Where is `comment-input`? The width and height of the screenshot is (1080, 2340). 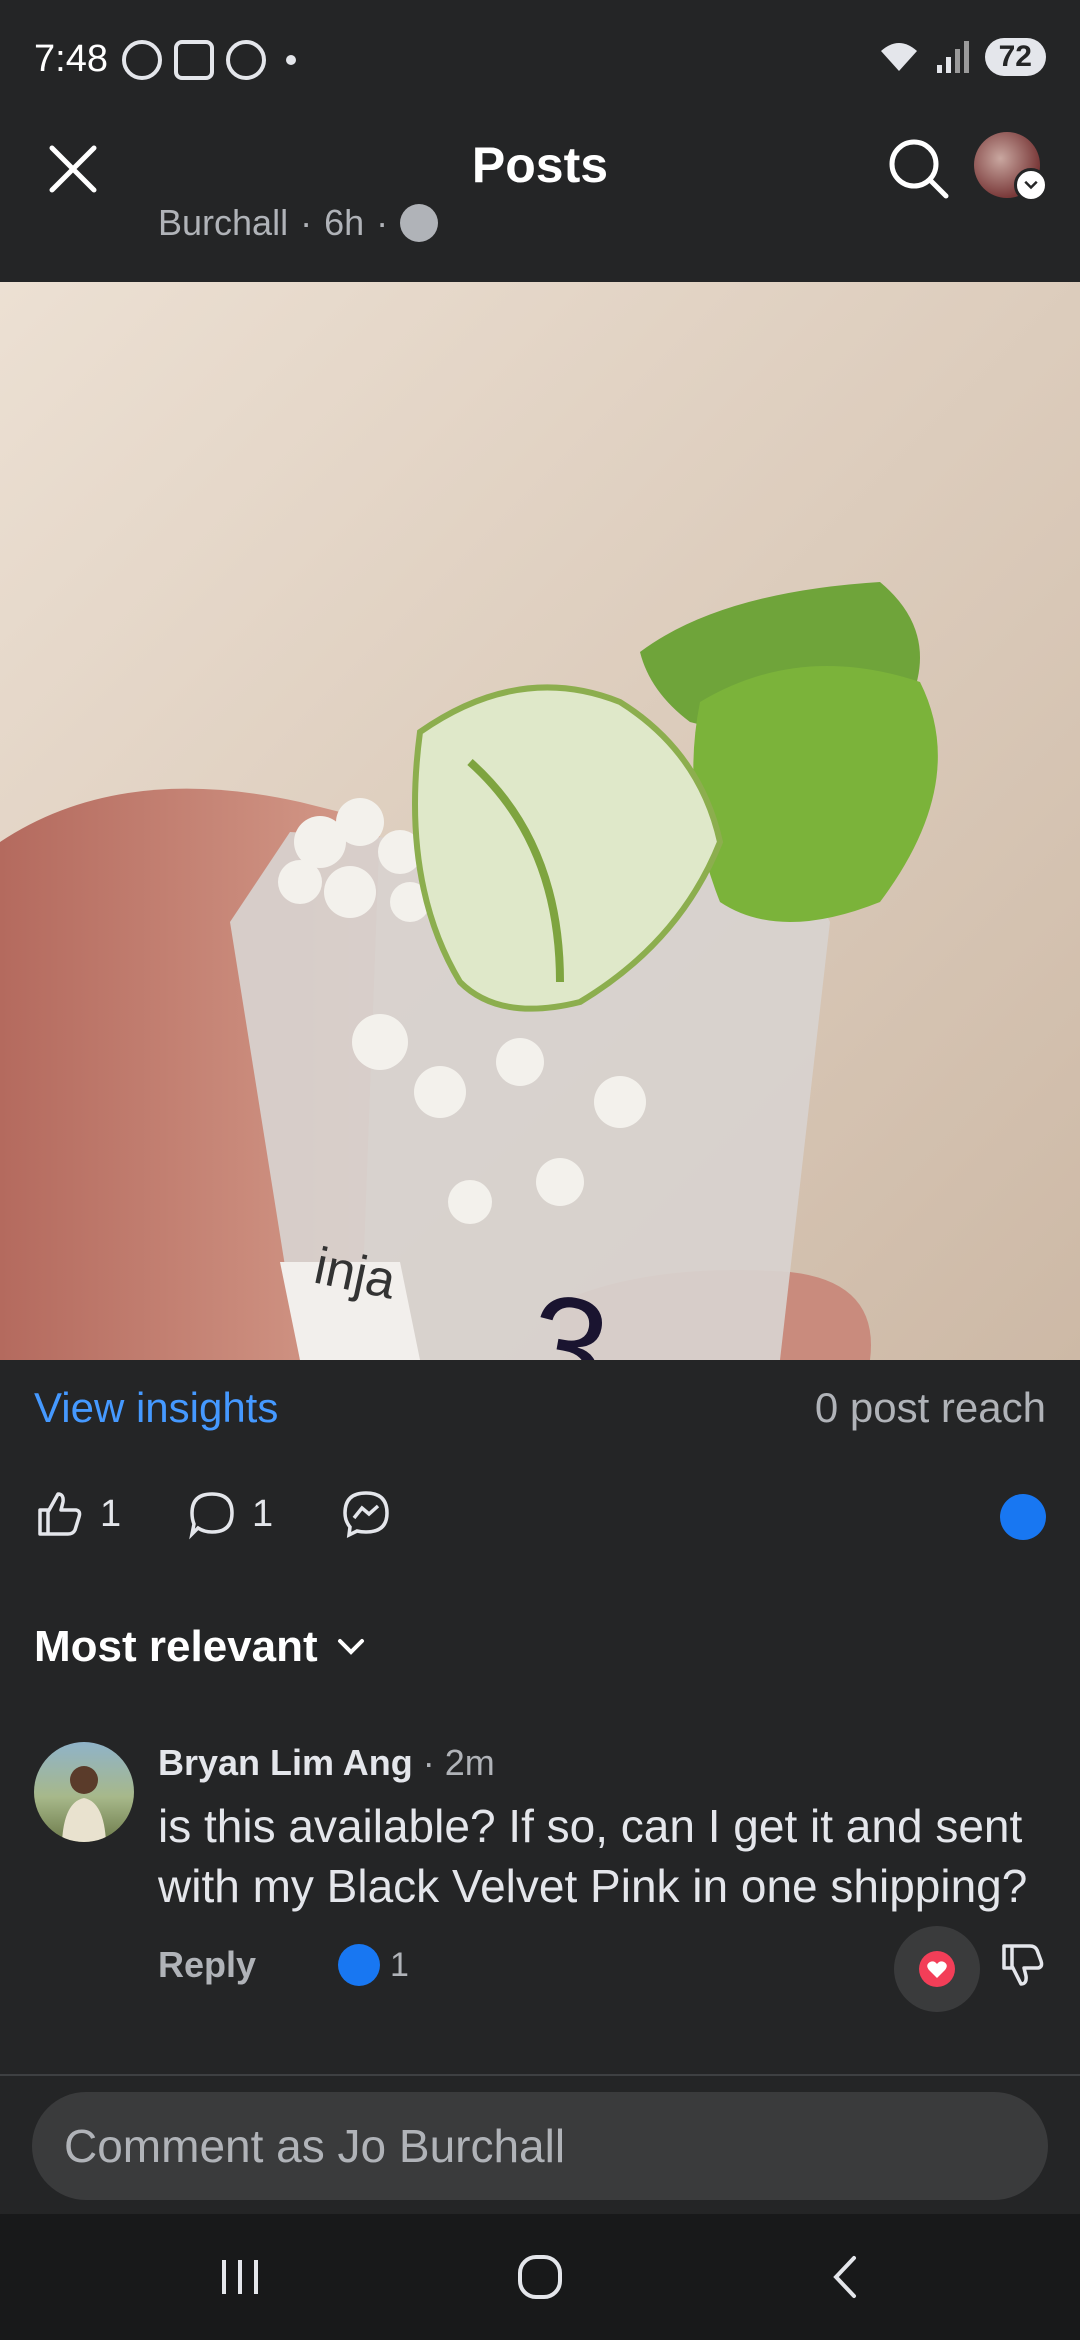
comment-input is located at coordinates (540, 2146).